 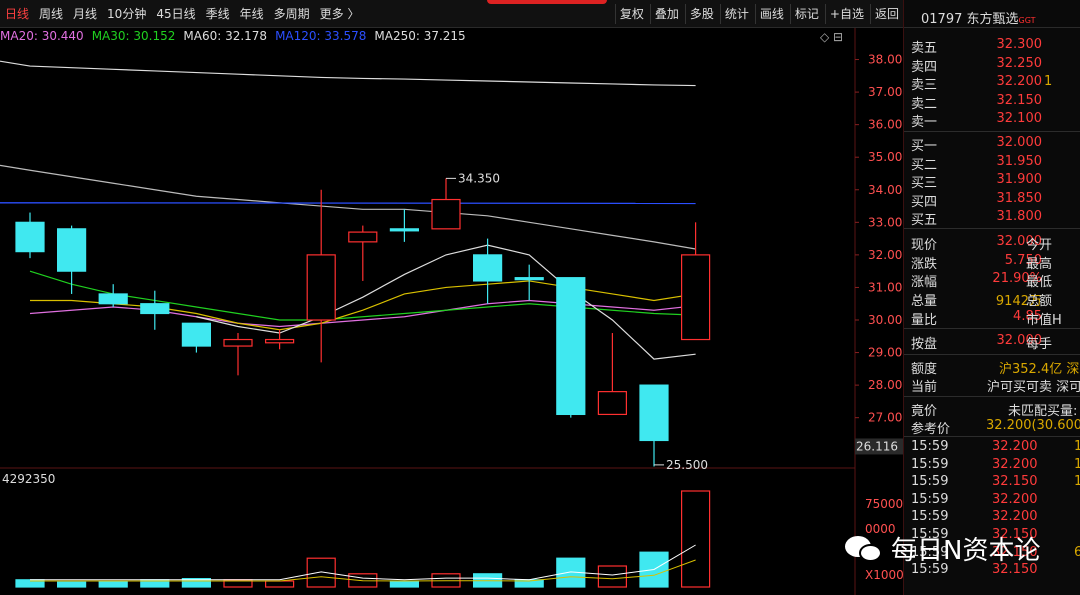 What do you see at coordinates (126, 14) in the screenshot?
I see `period-tab: 10分钟` at bounding box center [126, 14].